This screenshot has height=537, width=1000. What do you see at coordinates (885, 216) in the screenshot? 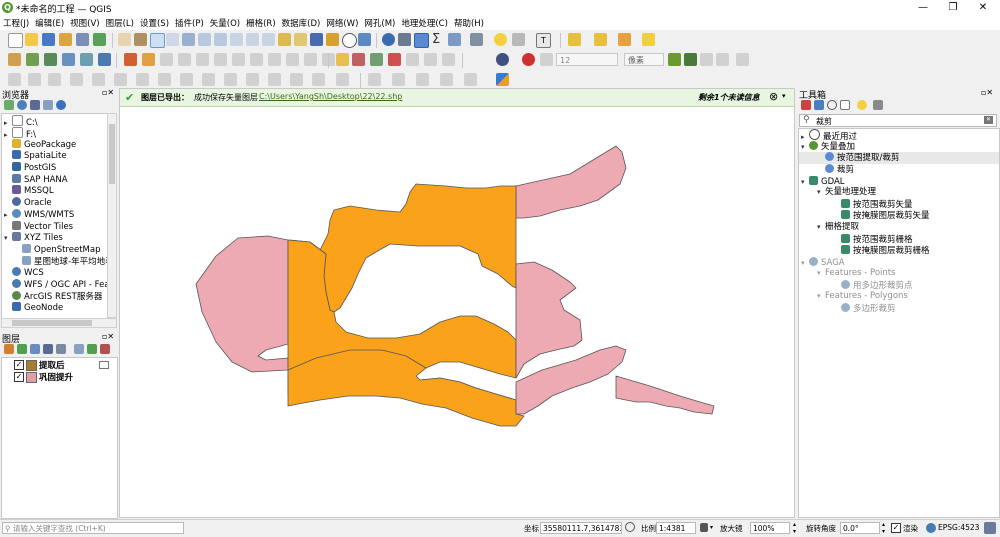
I see `toolbox-item-clip-vector-mask: 按掩膜图层裁剪矢量` at bounding box center [885, 216].